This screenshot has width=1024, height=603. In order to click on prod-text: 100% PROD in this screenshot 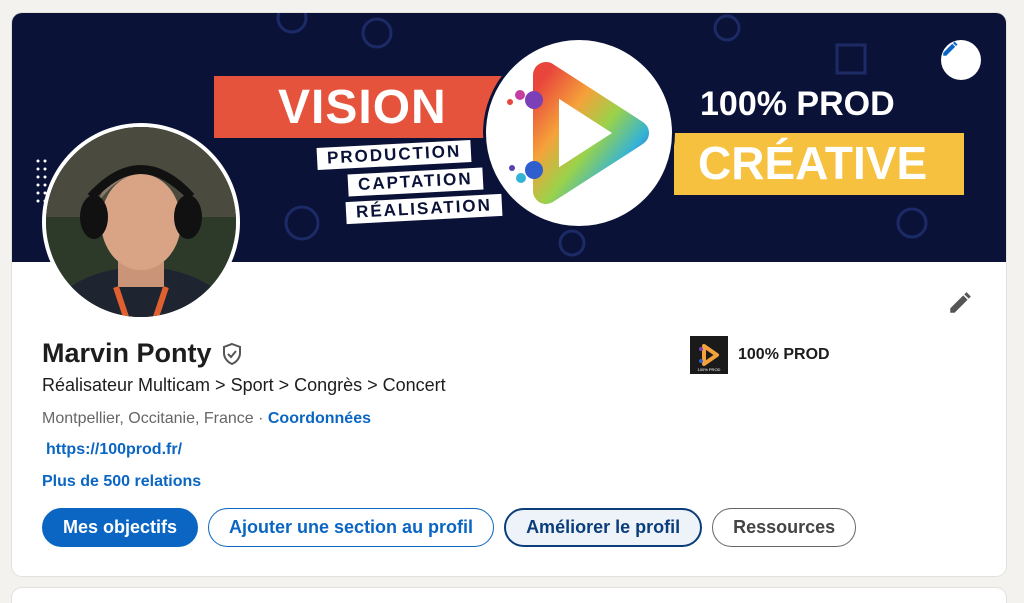, I will do `click(797, 104)`.